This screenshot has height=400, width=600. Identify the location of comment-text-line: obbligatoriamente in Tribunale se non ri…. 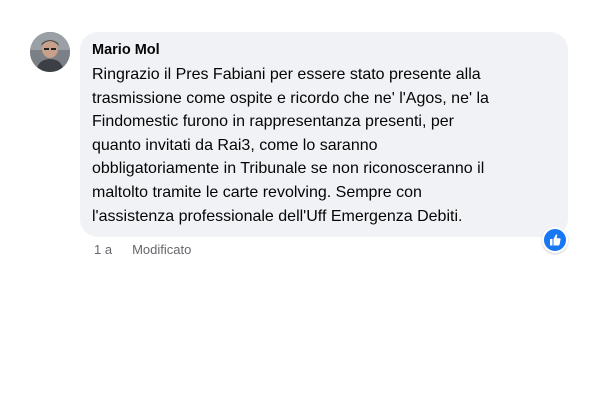
(288, 169).